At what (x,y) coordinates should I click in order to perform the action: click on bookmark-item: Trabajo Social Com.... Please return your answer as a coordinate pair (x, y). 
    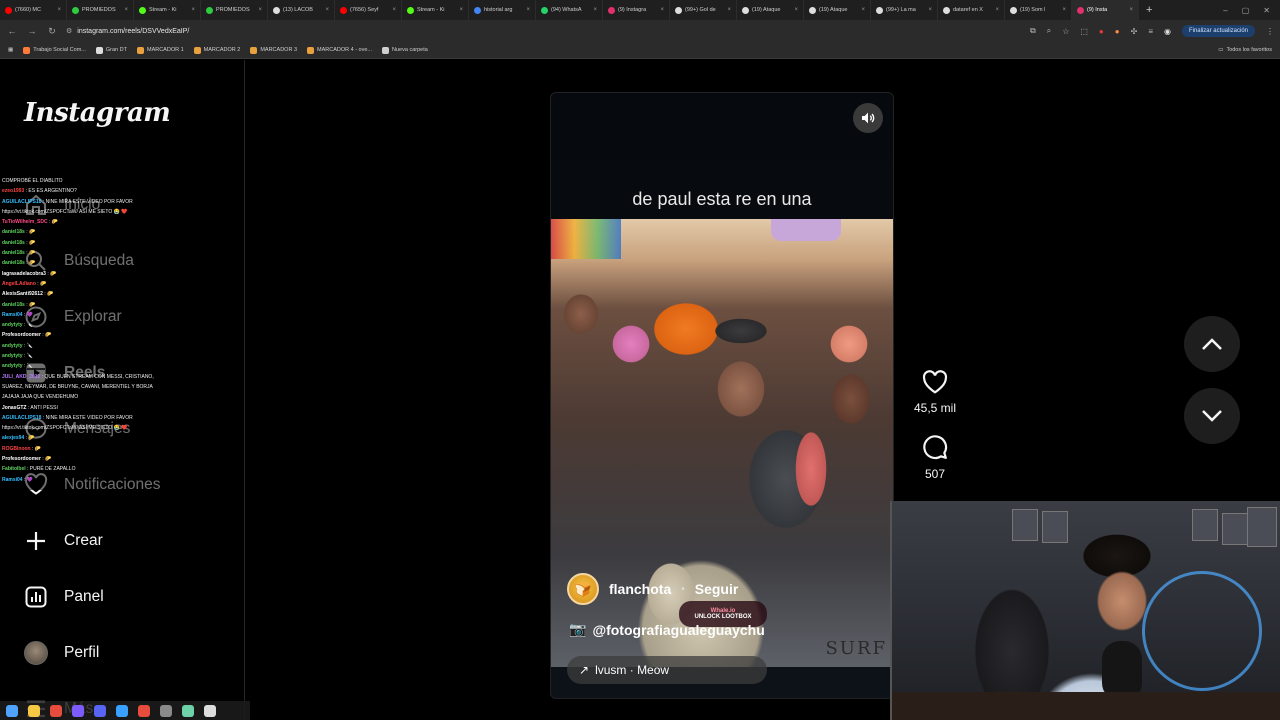
    Looking at the image, I should click on (54, 50).